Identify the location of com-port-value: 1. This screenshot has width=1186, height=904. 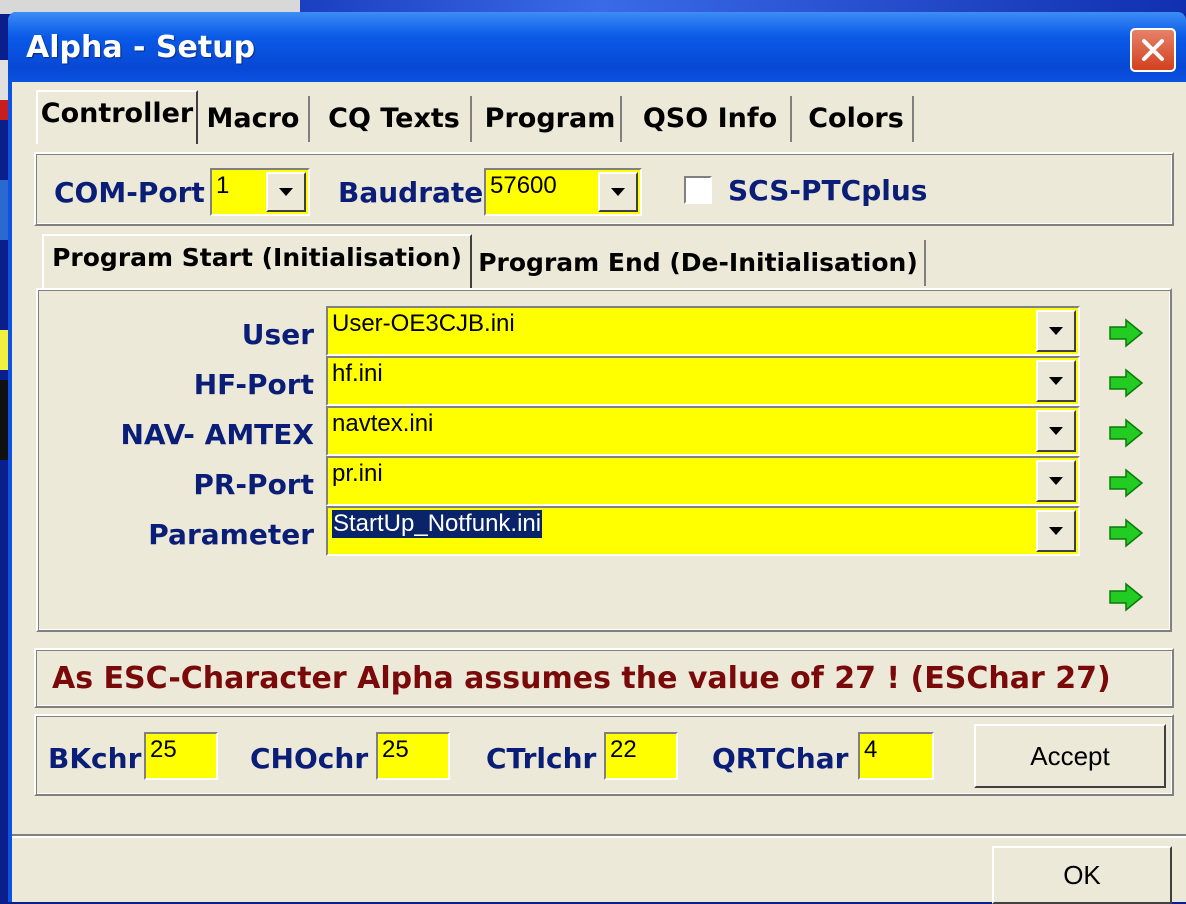
(223, 185).